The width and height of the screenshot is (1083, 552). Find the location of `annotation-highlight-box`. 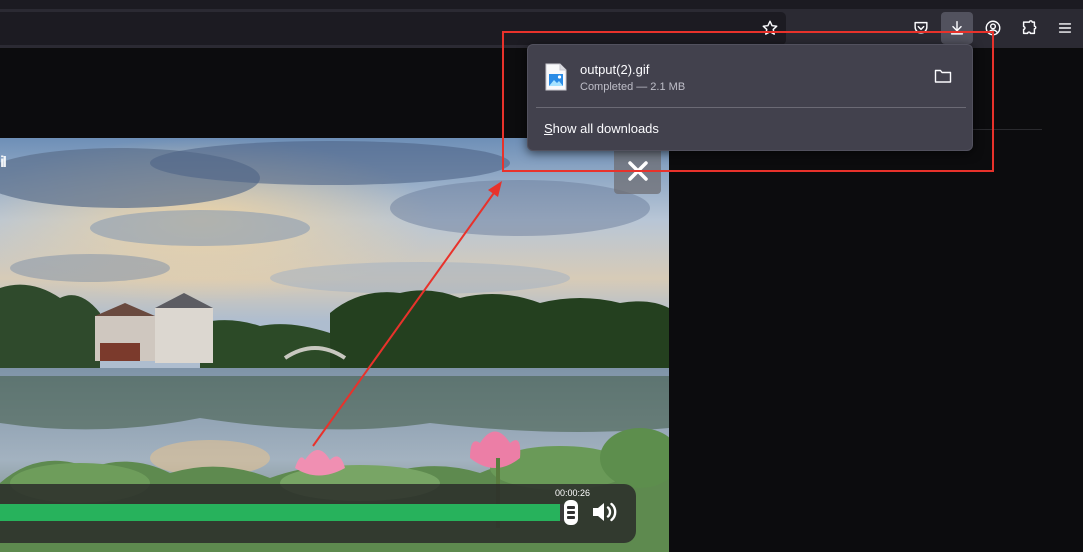

annotation-highlight-box is located at coordinates (748, 101).